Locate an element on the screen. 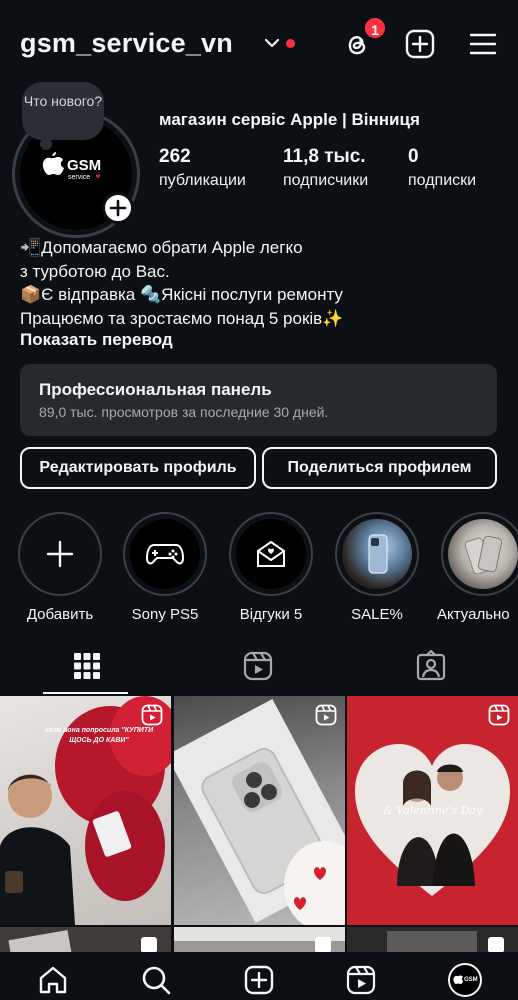 This screenshot has width=518, height=1000. home-icon is located at coordinates (53, 980).